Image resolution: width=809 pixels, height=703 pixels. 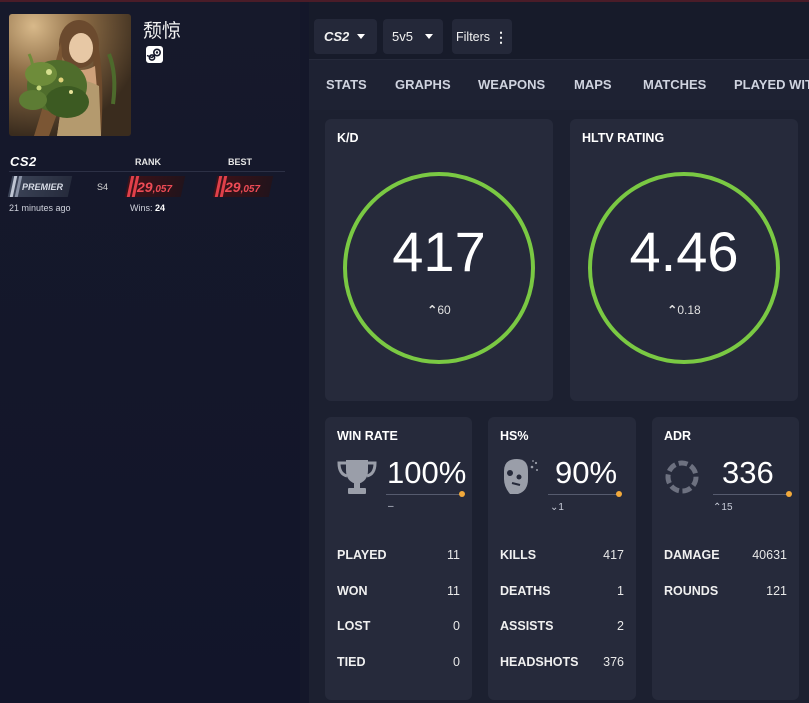 What do you see at coordinates (776, 591) in the screenshot?
I see `stat-value-rounds: 121` at bounding box center [776, 591].